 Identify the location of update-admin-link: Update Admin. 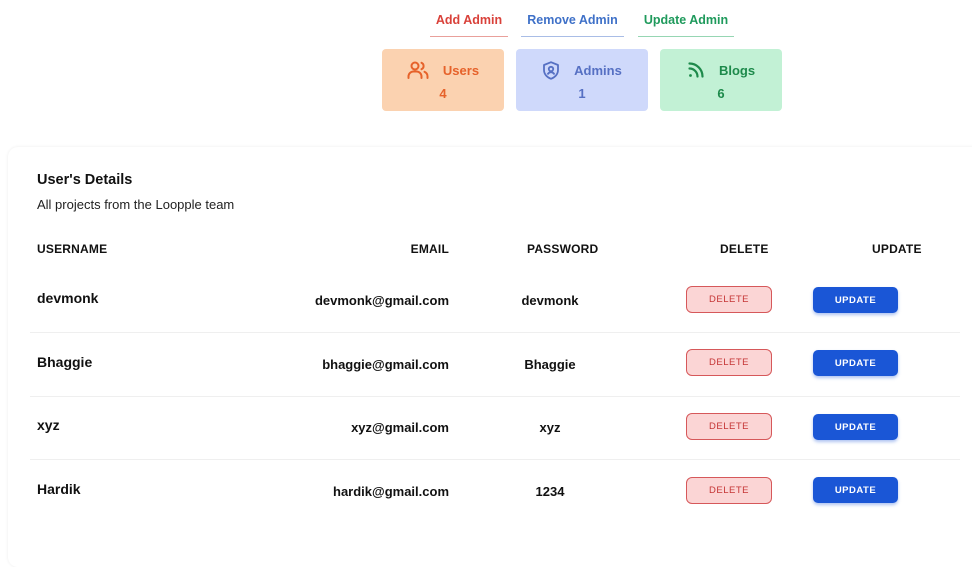
(686, 23).